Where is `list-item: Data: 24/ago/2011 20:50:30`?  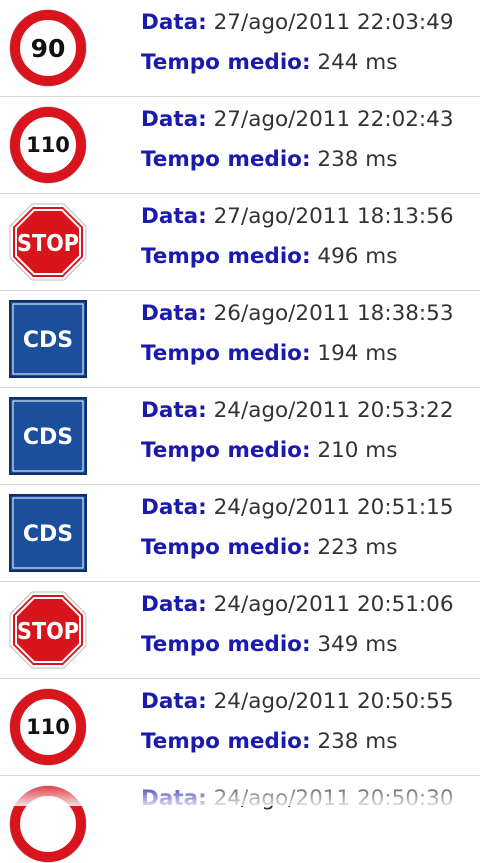
list-item: Data: 24/ago/2011 20:50:30 is located at coordinates (240, 819).